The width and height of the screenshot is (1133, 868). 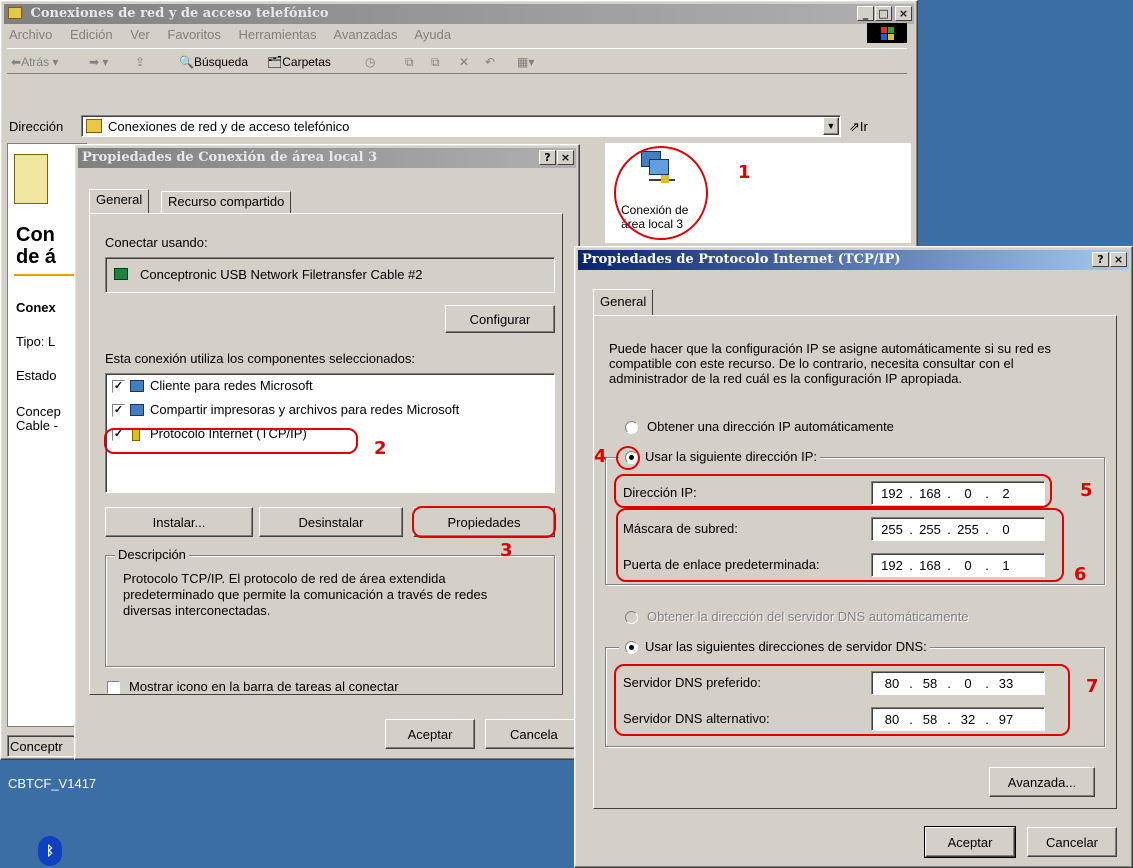 What do you see at coordinates (91, 34) in the screenshot?
I see `menu-edicion: Edición` at bounding box center [91, 34].